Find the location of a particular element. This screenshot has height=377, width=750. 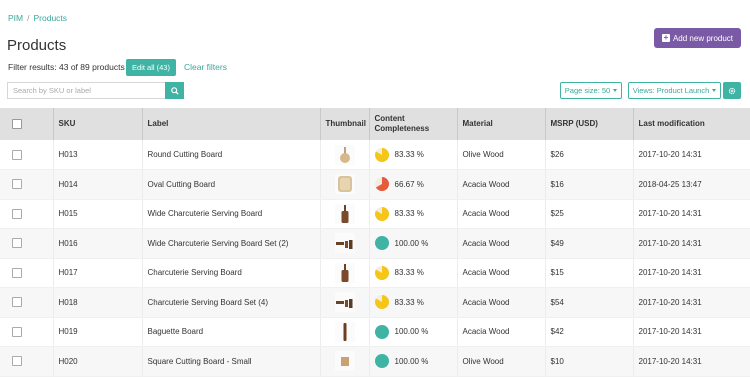

sku-cell: H018 is located at coordinates (98, 302).